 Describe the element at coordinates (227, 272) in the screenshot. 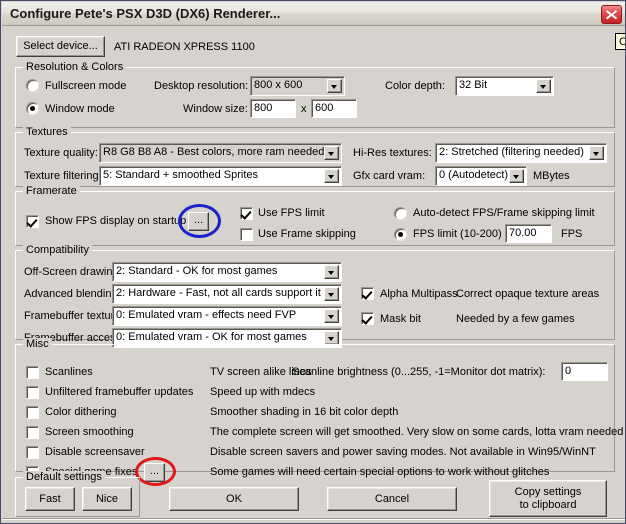

I see `offscreen-drawing-select: 2: Standard - OK for most games` at that location.